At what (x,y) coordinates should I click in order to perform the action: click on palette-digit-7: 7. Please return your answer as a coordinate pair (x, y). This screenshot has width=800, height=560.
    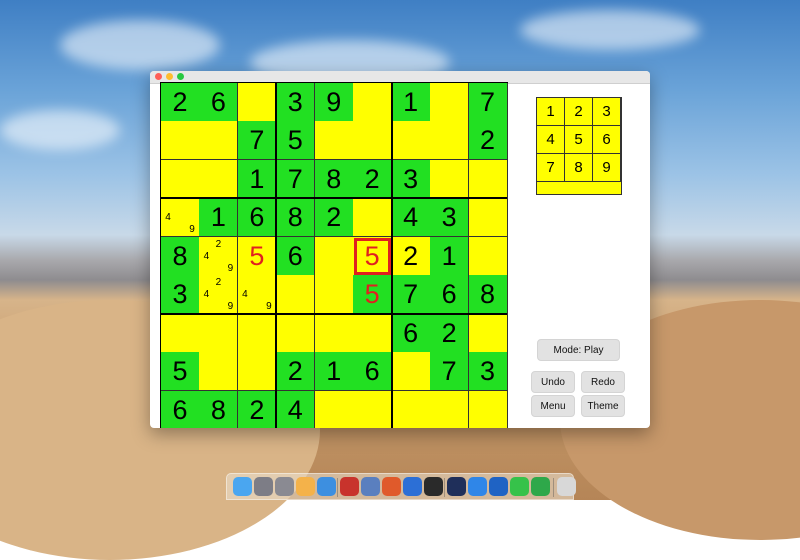
    Looking at the image, I should click on (551, 168).